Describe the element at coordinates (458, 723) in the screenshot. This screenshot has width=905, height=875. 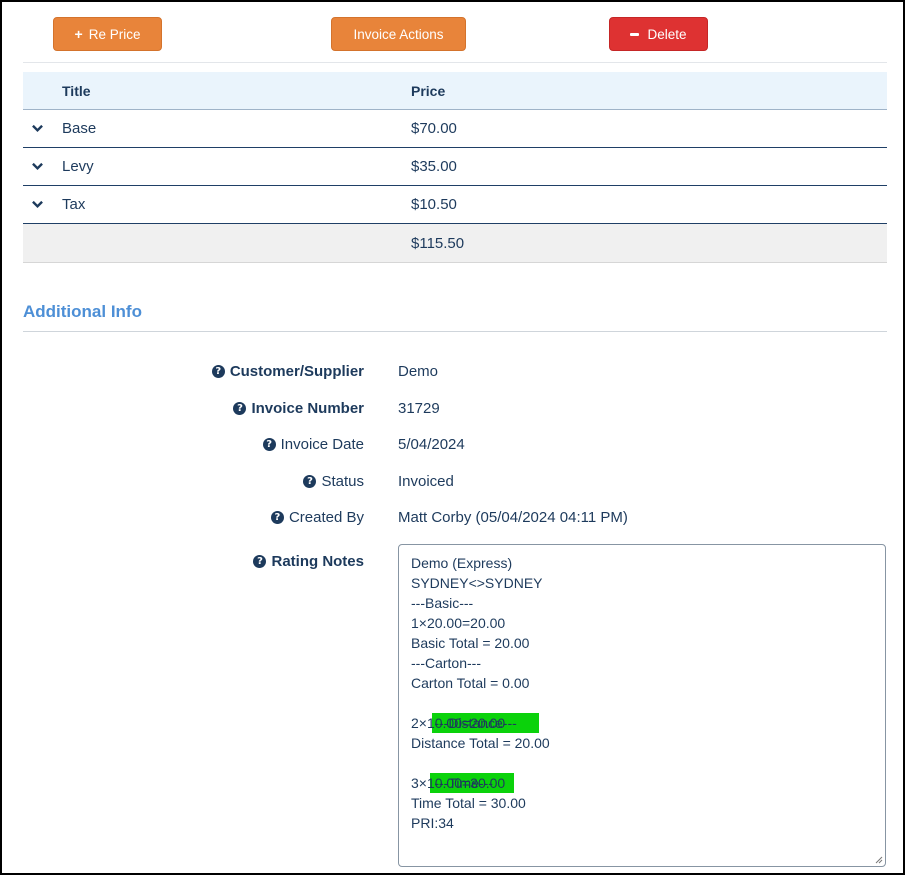
I see `notes-line: 2×10.00=20.00` at that location.